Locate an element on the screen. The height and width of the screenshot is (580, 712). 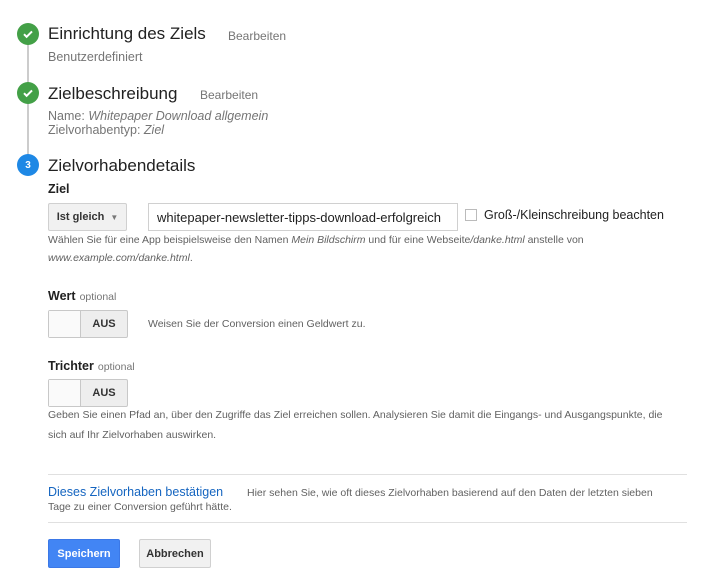
step-title: Zielvorhabendetails is located at coordinates (122, 165).